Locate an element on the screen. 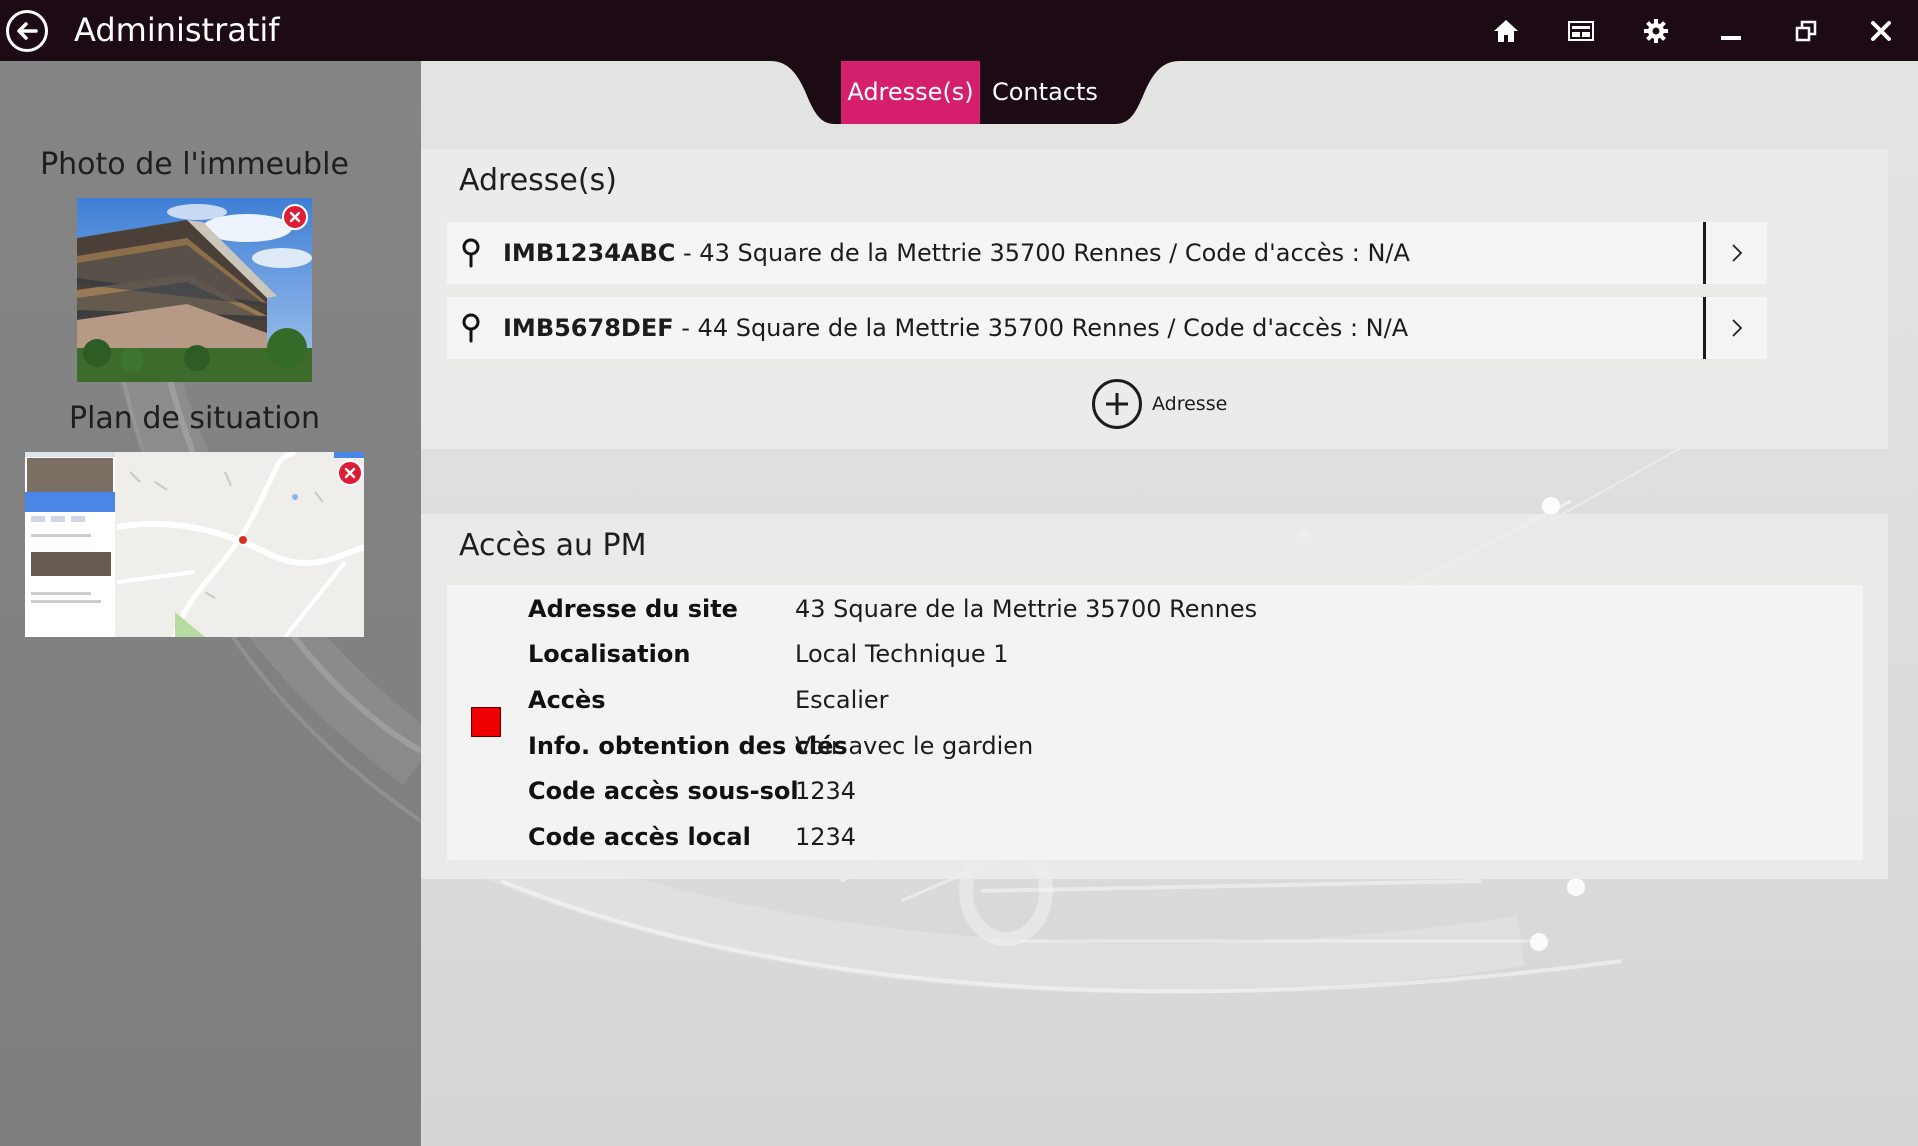  restore-icon is located at coordinates (1805, 30).